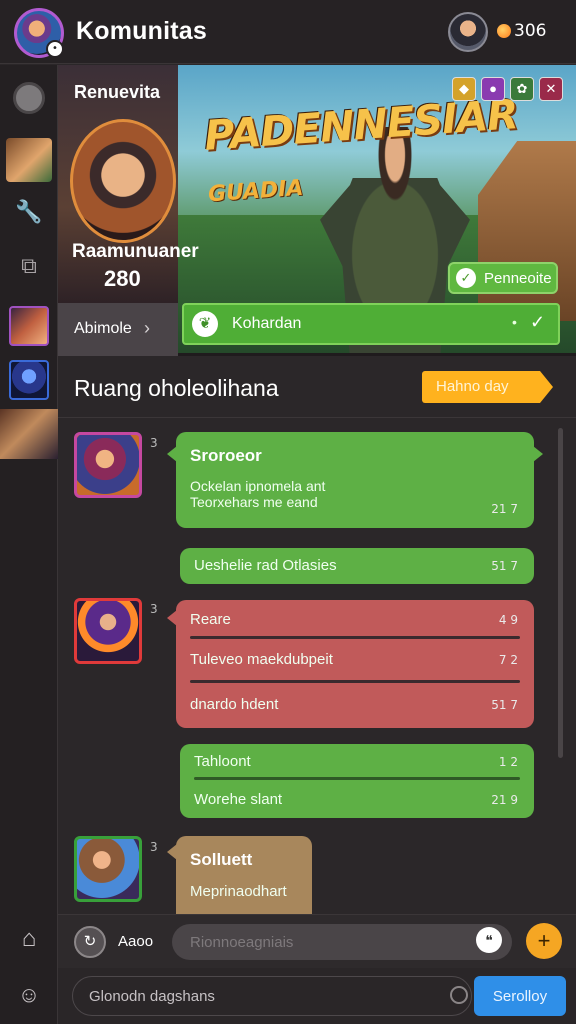 This screenshot has height=1024, width=576. Describe the element at coordinates (205, 324) in the screenshot. I see `leaf-icon: ❦` at that location.